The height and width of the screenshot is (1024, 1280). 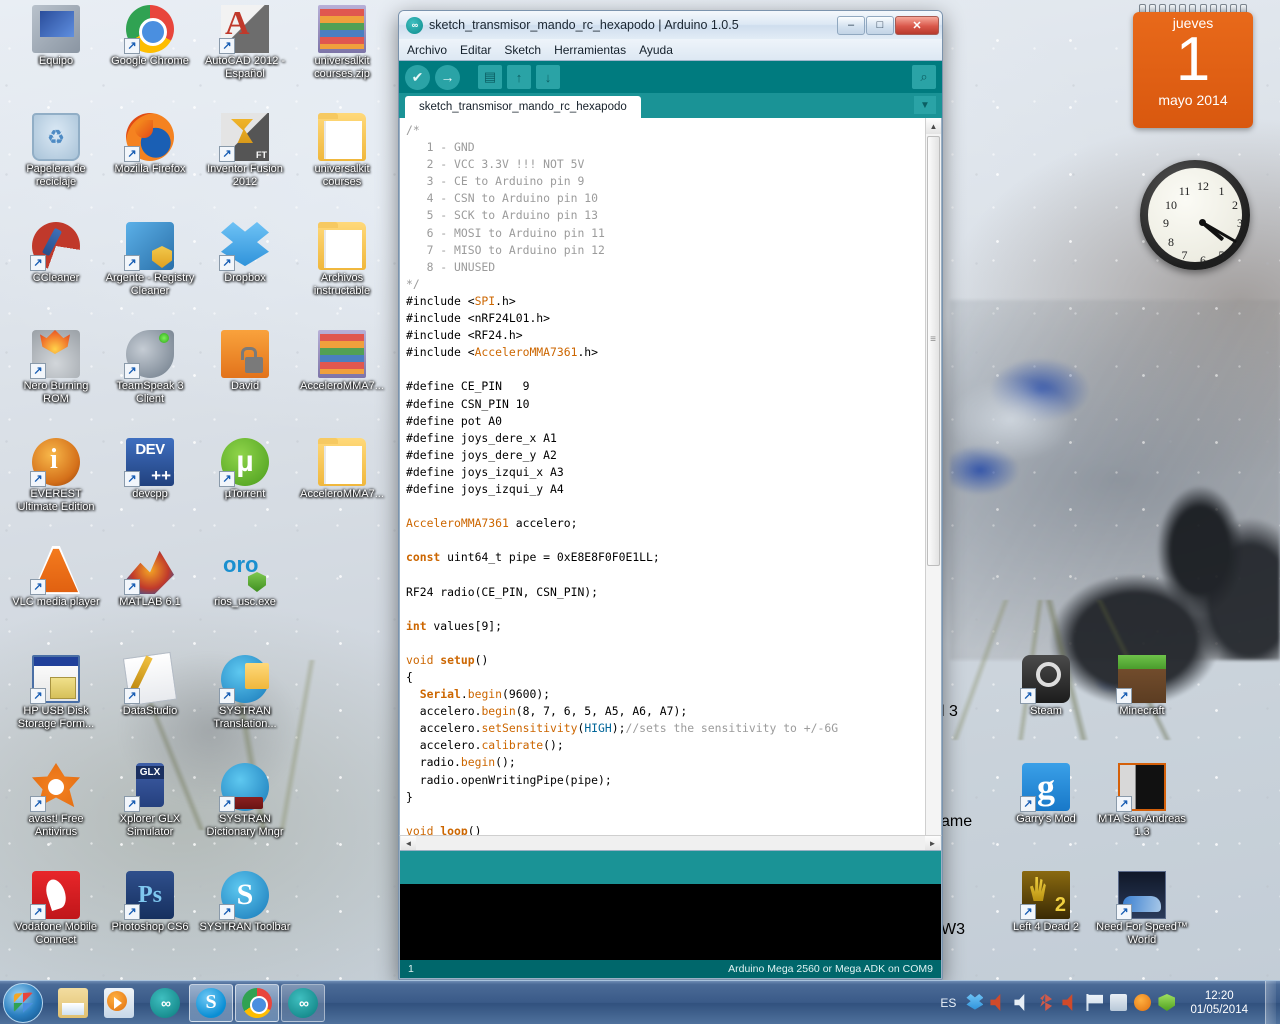 I want to click on tray-language: ES, so click(x=948, y=1003).